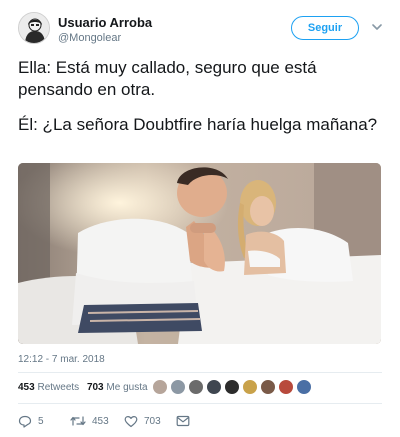  I want to click on display-name: Usuario Arroba, so click(105, 22).